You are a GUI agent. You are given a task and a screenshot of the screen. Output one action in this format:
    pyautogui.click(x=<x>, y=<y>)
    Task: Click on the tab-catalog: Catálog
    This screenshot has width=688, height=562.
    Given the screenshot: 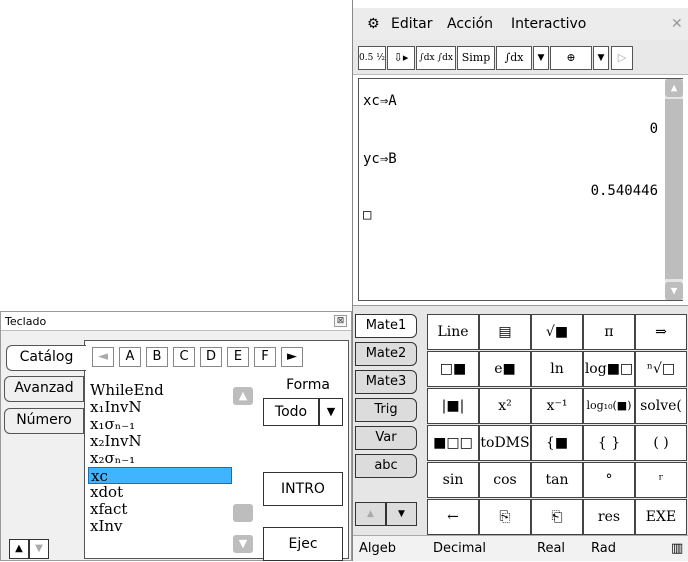 What is the action you would take?
    pyautogui.click(x=46, y=358)
    